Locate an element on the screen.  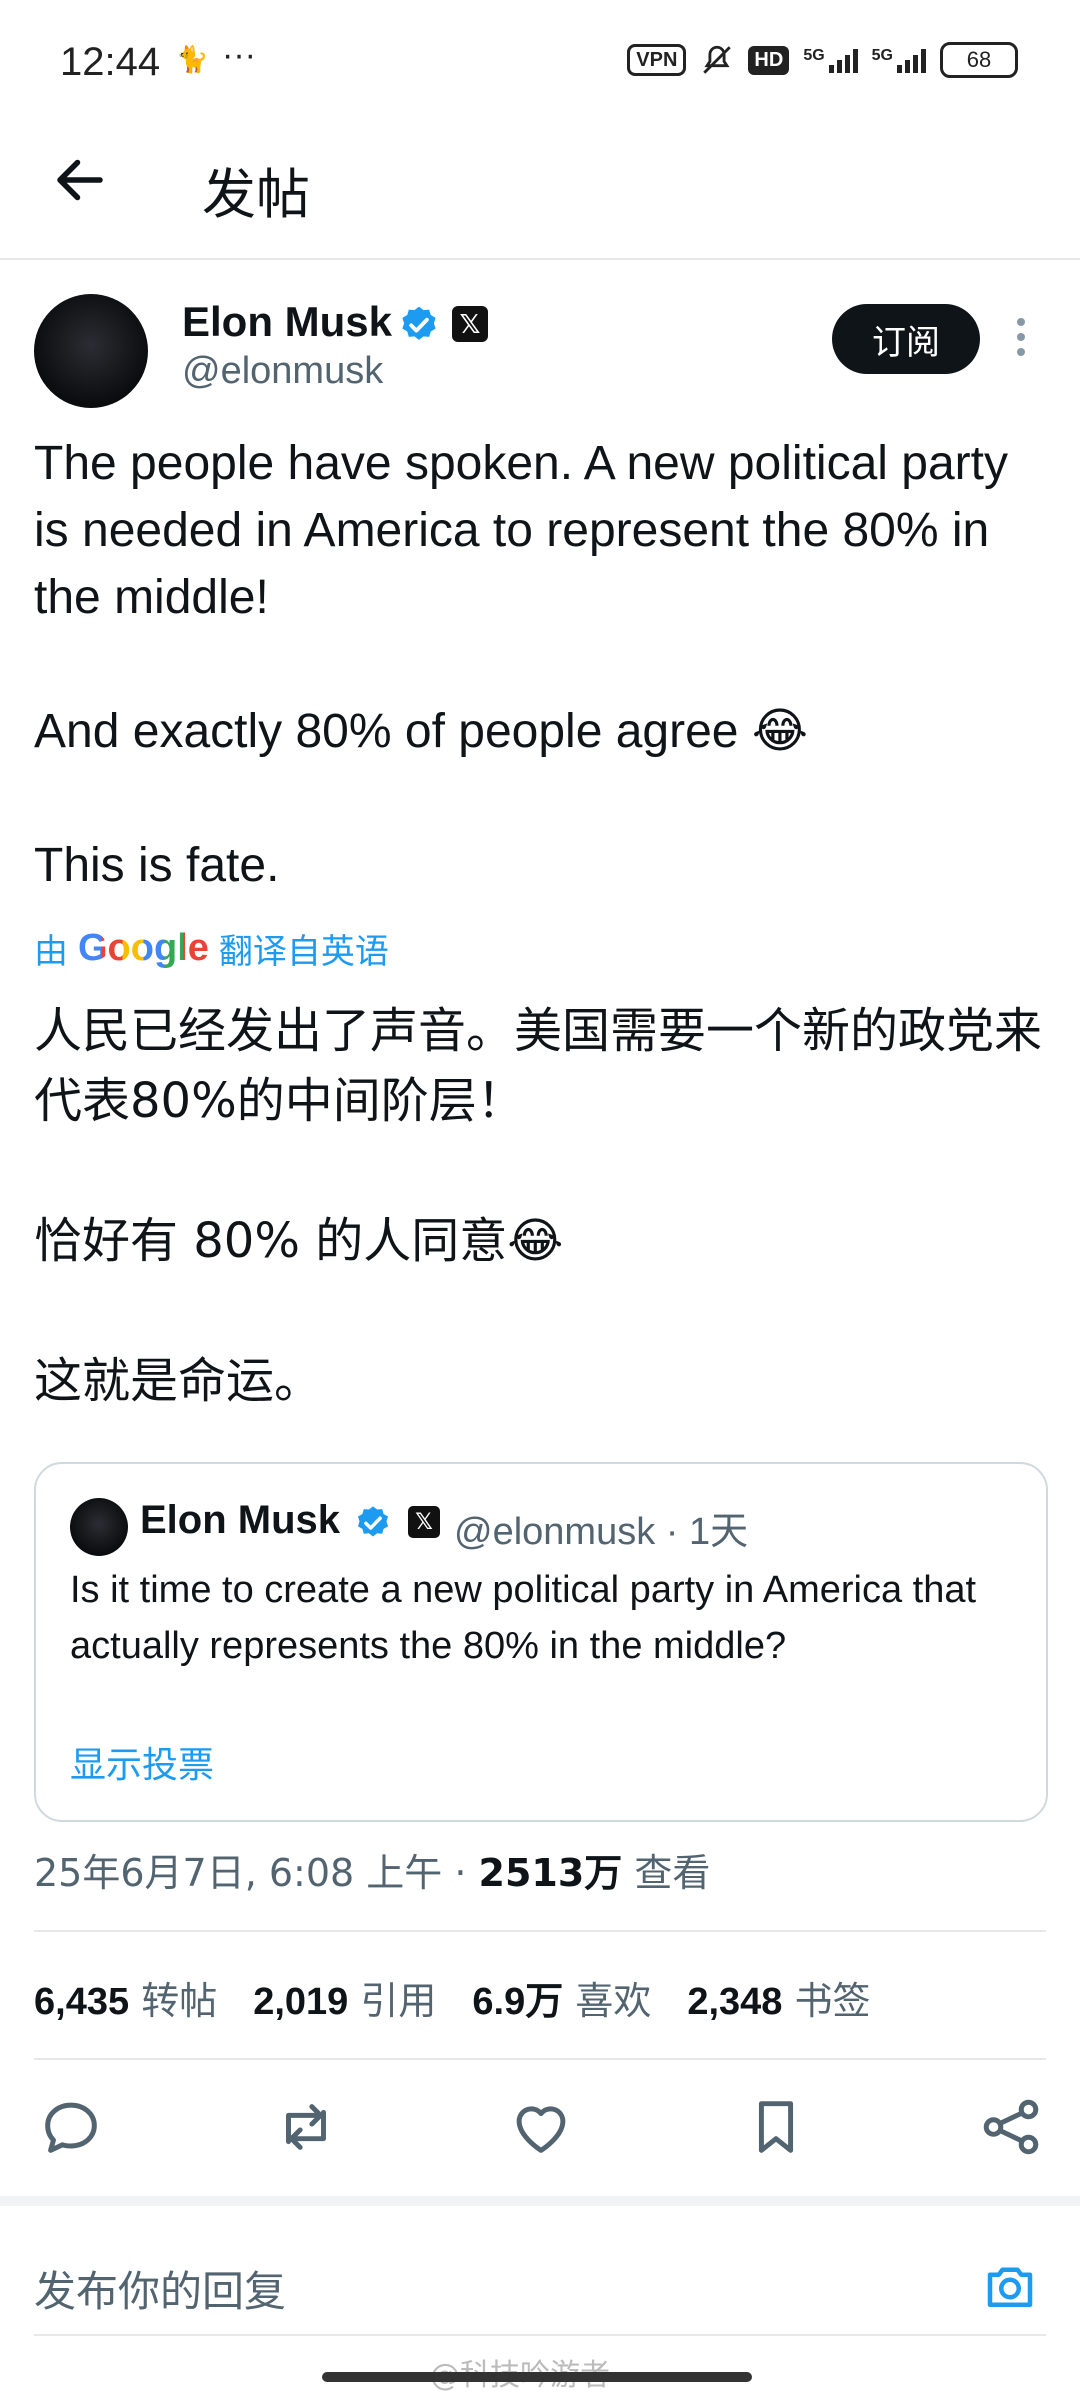
avatar is located at coordinates (91, 351).